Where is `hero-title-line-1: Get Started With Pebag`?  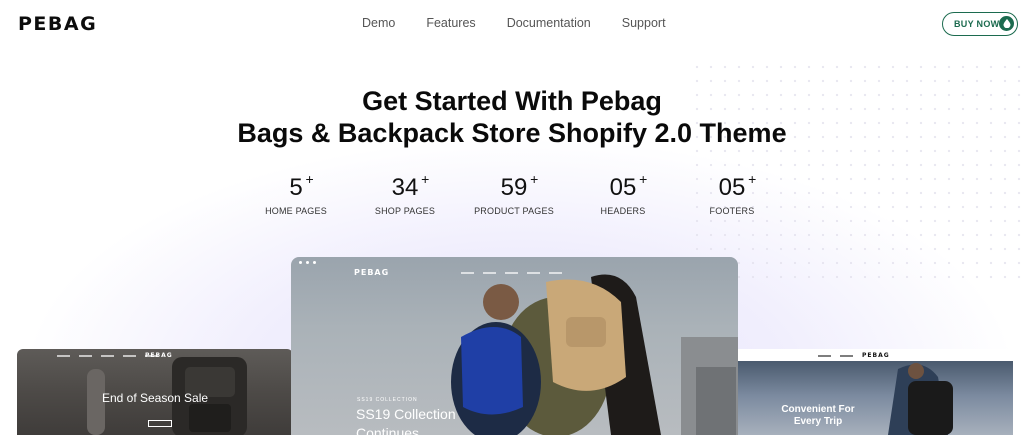 hero-title-line-1: Get Started With Pebag is located at coordinates (512, 101).